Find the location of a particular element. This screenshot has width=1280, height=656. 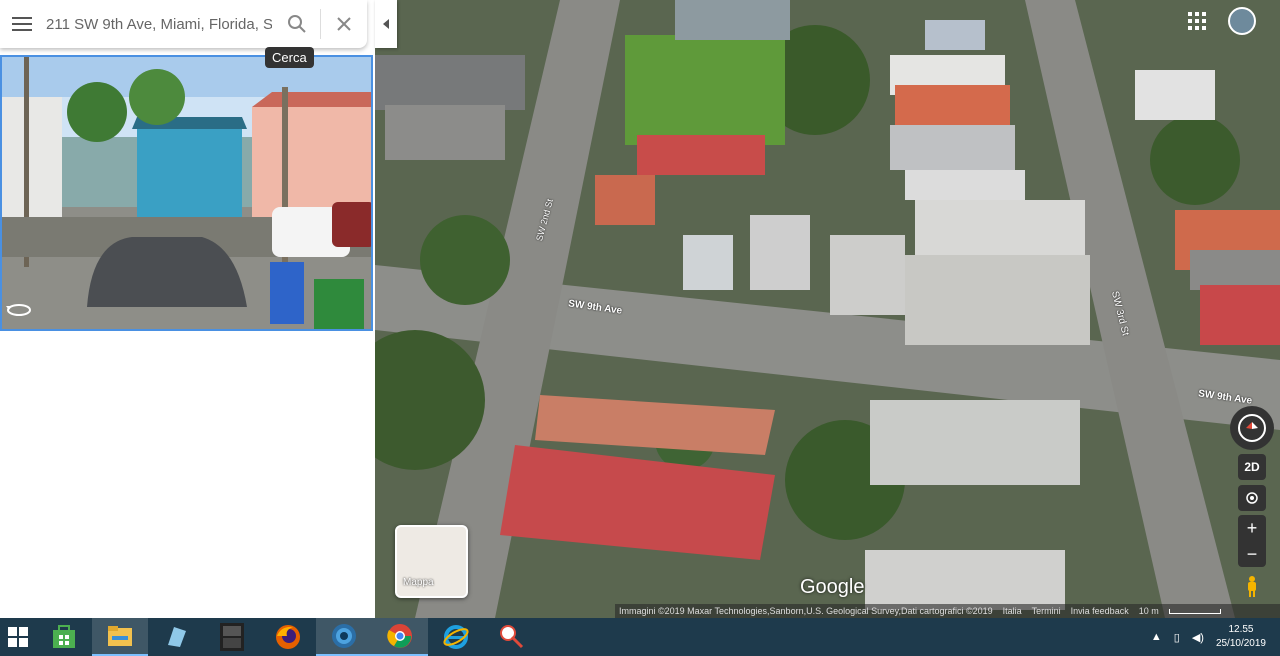

apps-grid-button is located at coordinates (1199, 23).